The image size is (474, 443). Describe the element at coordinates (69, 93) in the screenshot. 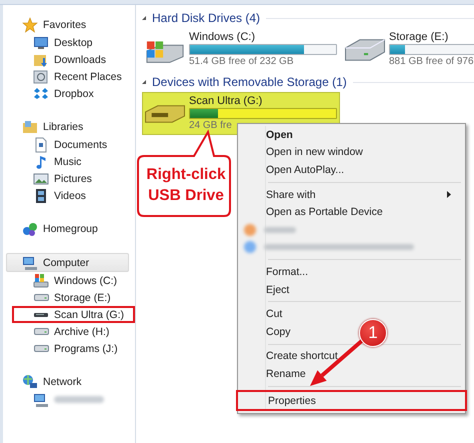

I see `nav-item: Dropbox` at that location.